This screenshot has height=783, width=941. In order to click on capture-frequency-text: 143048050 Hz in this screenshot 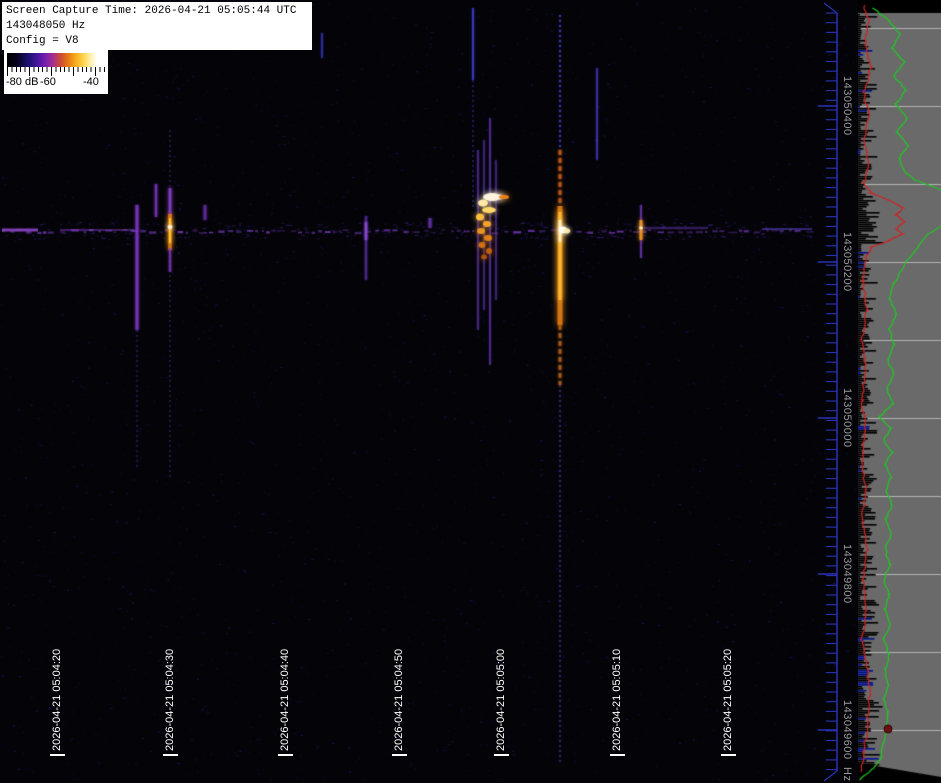, I will do `click(46, 26)`.